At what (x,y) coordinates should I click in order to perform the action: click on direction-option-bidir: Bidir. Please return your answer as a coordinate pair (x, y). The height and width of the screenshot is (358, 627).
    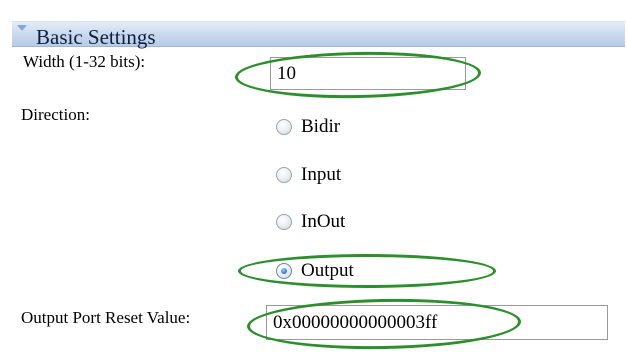
    Looking at the image, I should click on (308, 127).